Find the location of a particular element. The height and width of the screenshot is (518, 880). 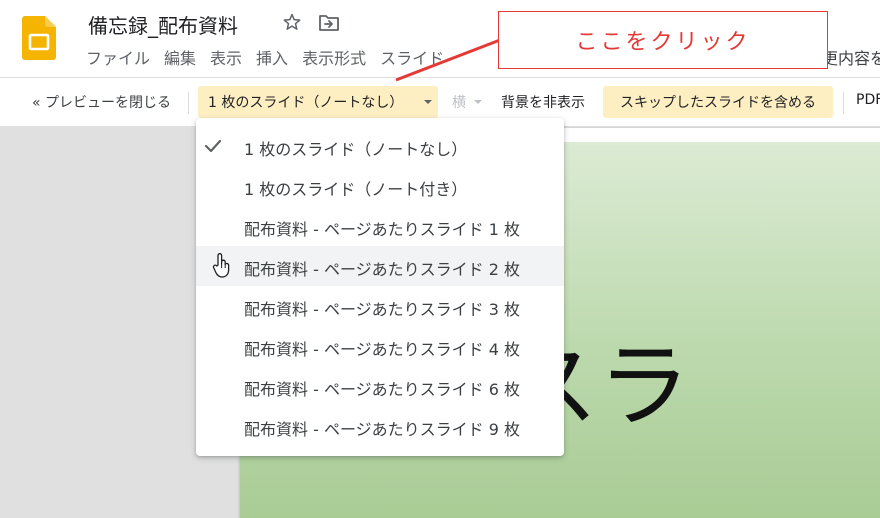

orientation-dropdown: 横 is located at coordinates (459, 102).